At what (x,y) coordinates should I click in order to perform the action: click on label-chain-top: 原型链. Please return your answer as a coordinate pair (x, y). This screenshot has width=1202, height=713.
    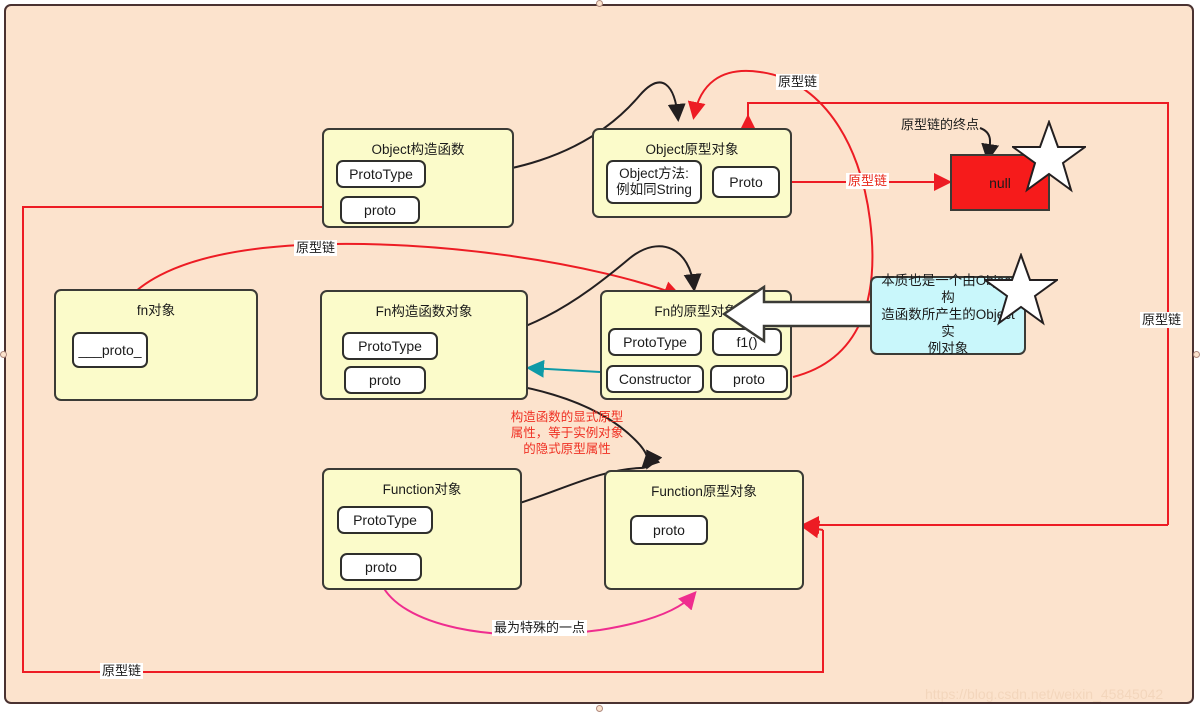
    Looking at the image, I should click on (798, 82).